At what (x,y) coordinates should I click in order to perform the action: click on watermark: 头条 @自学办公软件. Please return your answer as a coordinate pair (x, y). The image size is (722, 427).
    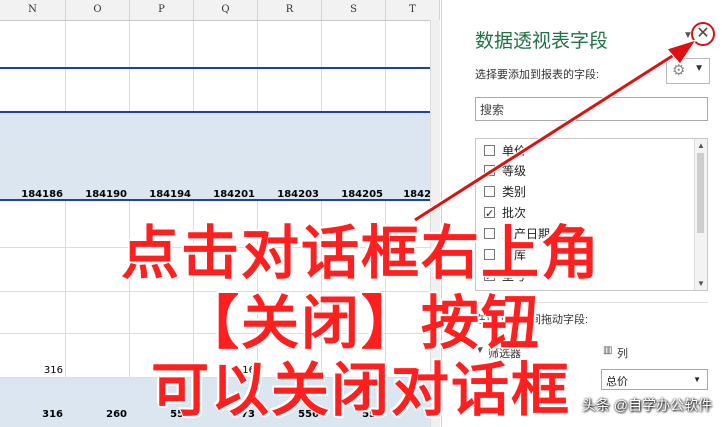
    Looking at the image, I should click on (646, 405).